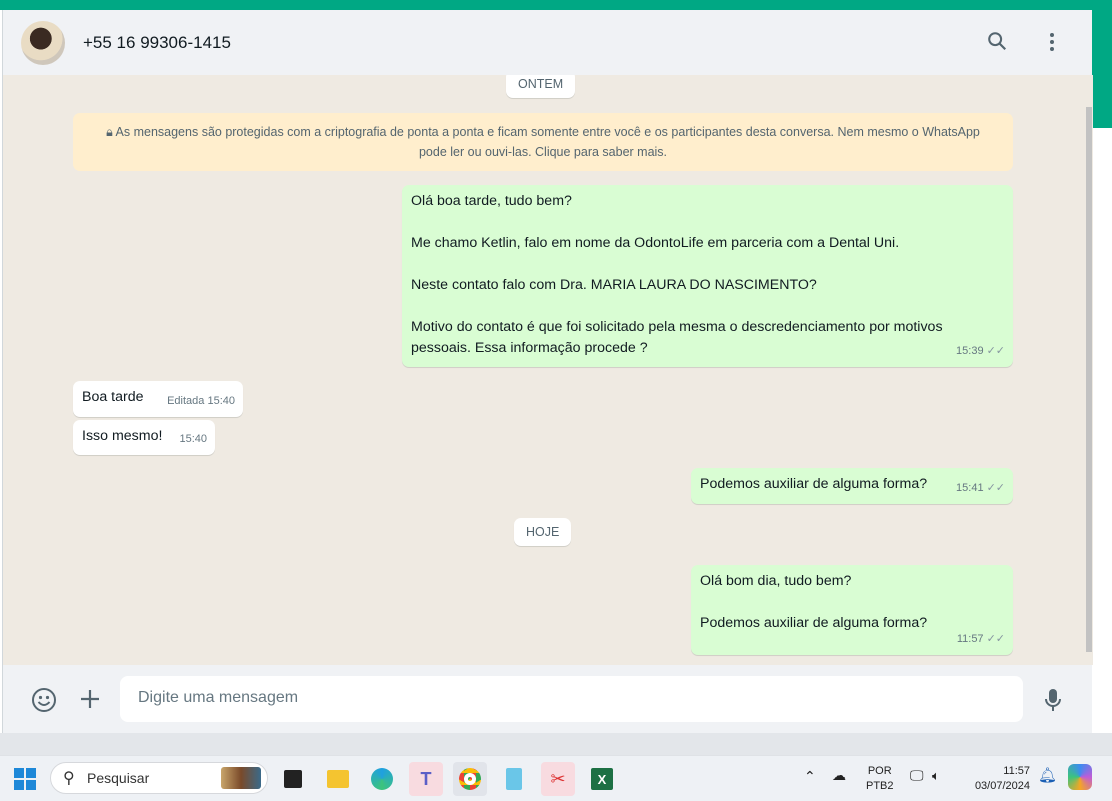  I want to click on message-time: 11:57, so click(970, 639).